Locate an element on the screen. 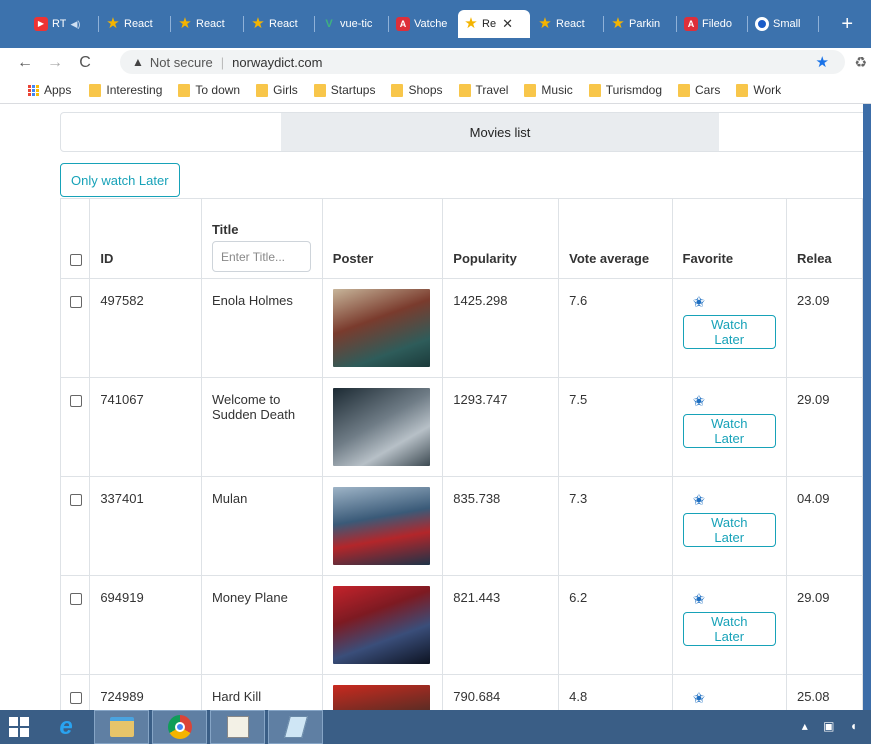 This screenshot has width=871, height=744. address-bar: ▲ Not secure | norwaydict.com ★ is located at coordinates (482, 62).